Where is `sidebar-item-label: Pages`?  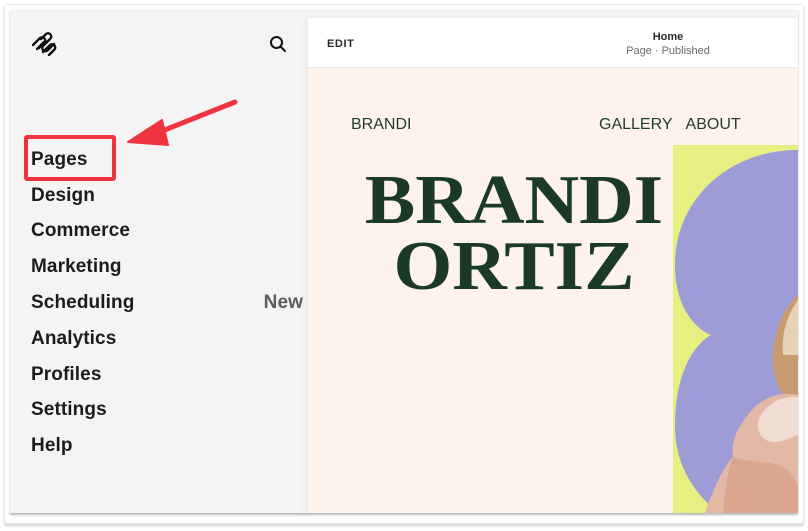 sidebar-item-label: Pages is located at coordinates (59, 159).